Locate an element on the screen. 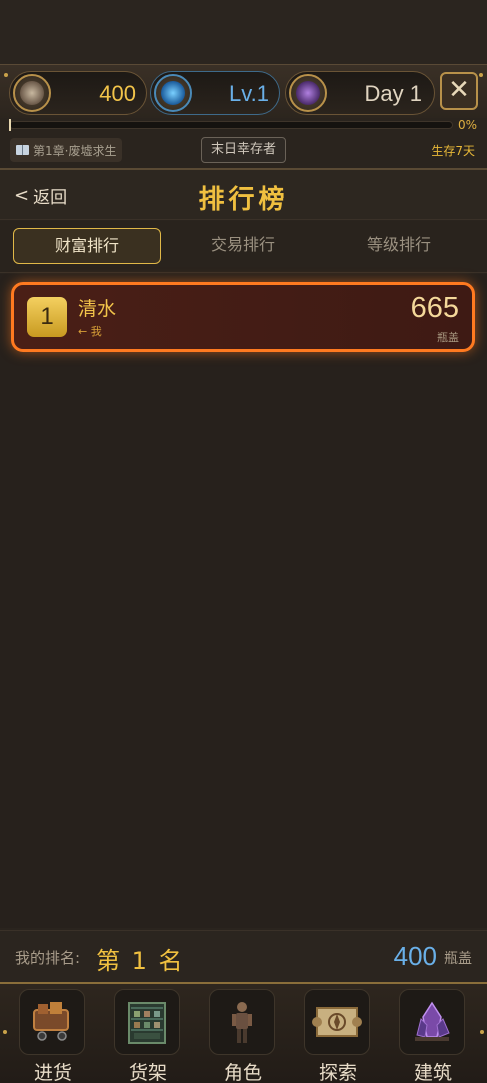 The height and width of the screenshot is (1083, 487). tab-trade: 交易排行 is located at coordinates (243, 246).